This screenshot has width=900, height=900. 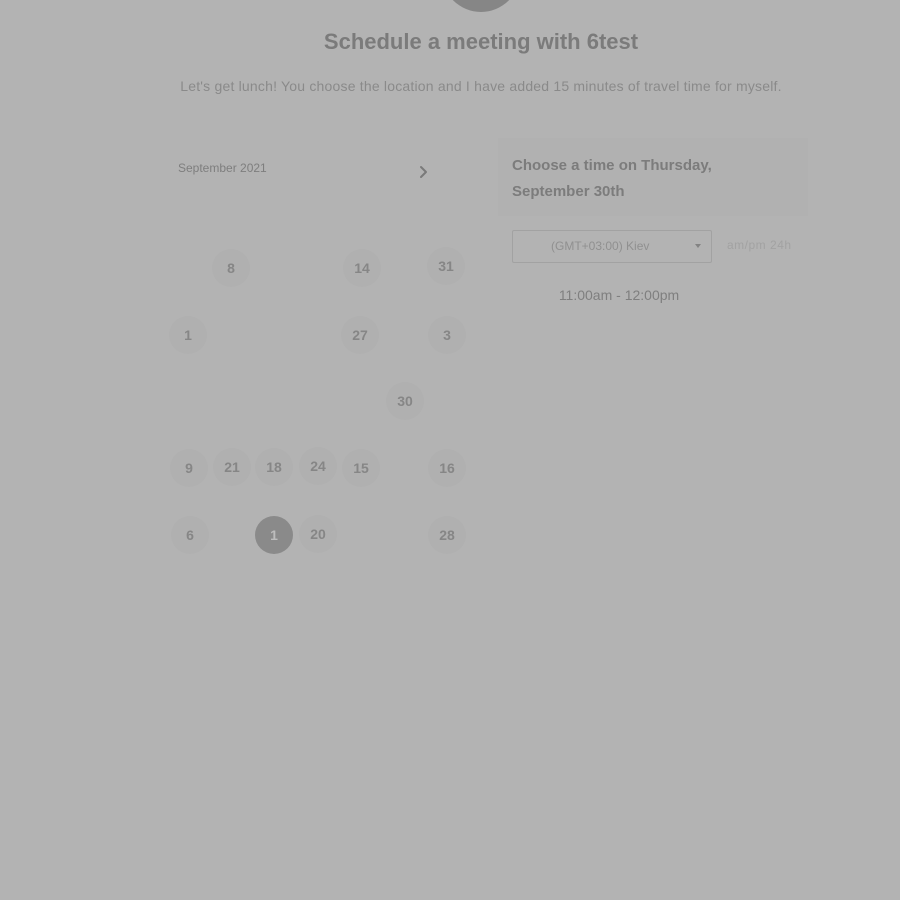 What do you see at coordinates (447, 335) in the screenshot?
I see `calendar-day: 3` at bounding box center [447, 335].